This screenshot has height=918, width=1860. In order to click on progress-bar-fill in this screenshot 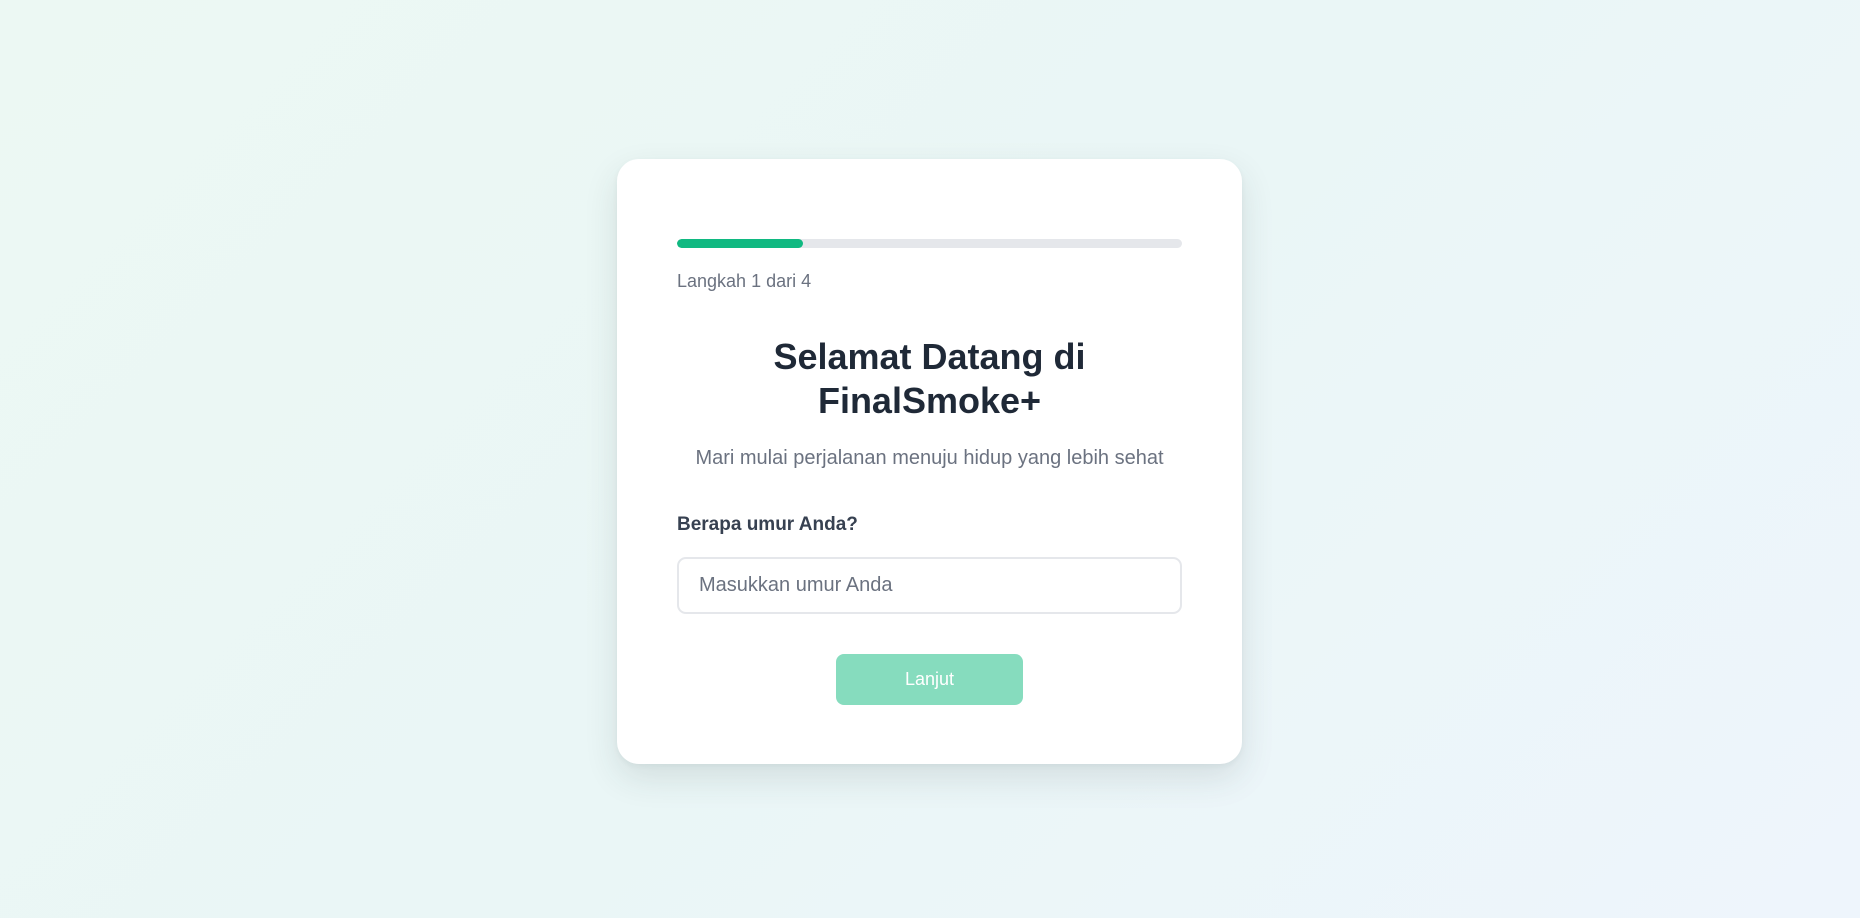, I will do `click(740, 243)`.